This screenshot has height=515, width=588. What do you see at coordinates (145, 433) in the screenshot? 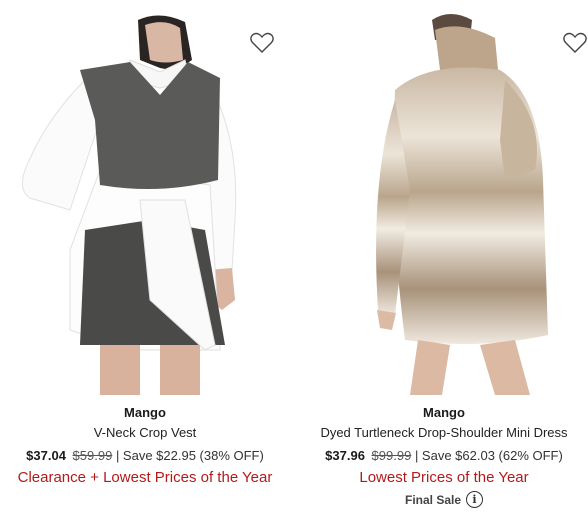
I see `product-name: V-Neck Crop Vest` at bounding box center [145, 433].